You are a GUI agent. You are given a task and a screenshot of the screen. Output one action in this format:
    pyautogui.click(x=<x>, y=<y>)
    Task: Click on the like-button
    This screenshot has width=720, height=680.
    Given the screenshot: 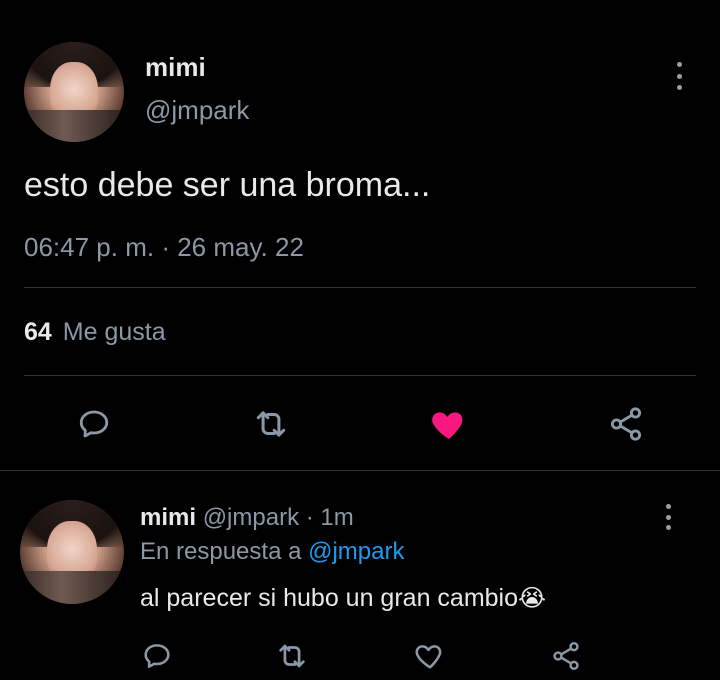 What is the action you would take?
    pyautogui.click(x=449, y=424)
    